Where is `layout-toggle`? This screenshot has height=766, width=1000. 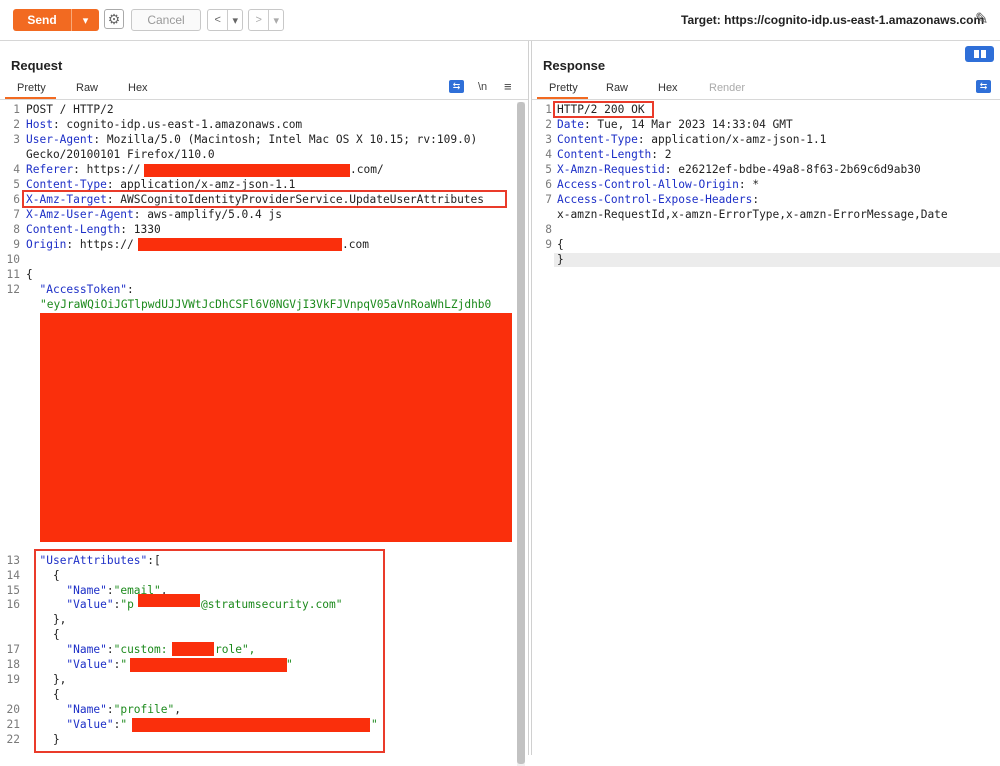 layout-toggle is located at coordinates (979, 54).